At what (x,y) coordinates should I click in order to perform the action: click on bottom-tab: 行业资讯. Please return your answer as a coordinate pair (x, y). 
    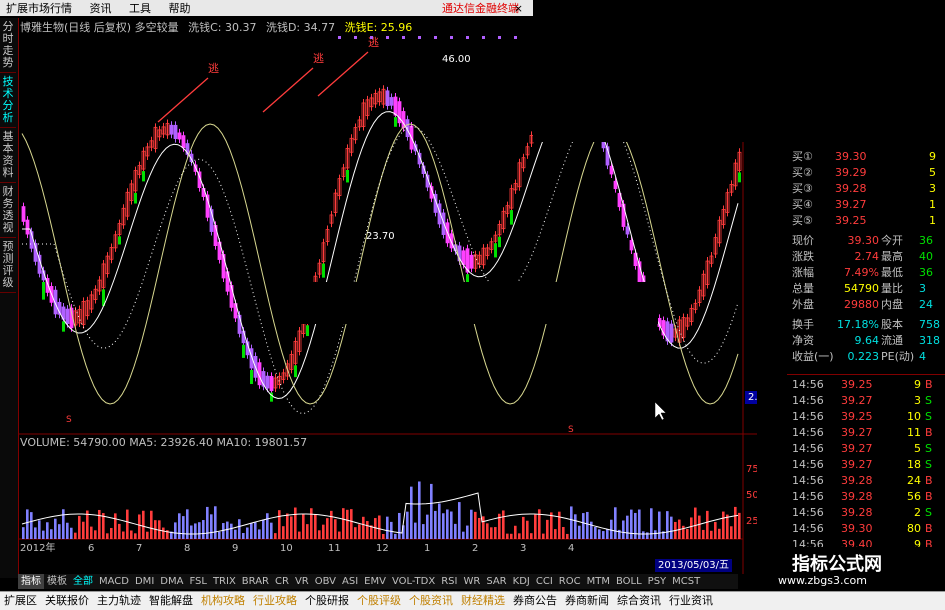
    Looking at the image, I should click on (691, 600).